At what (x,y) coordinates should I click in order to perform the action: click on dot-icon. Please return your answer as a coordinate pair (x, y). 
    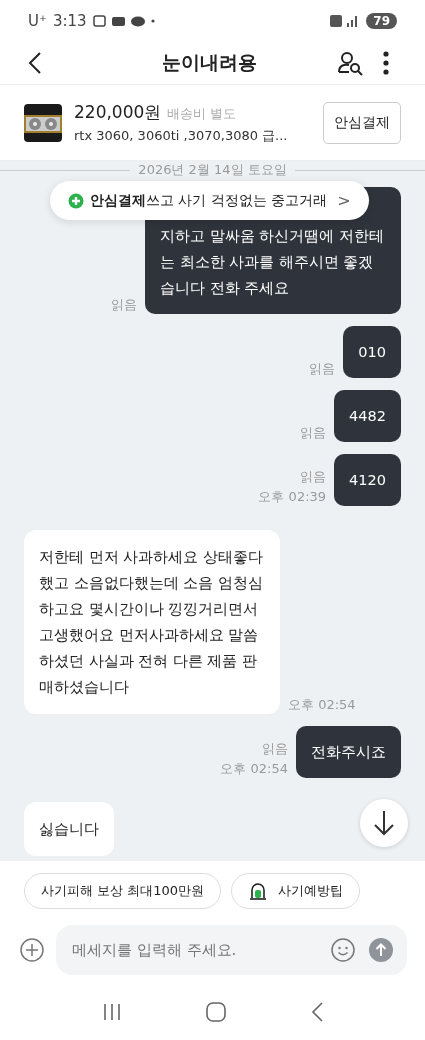
    Looking at the image, I should click on (152, 21).